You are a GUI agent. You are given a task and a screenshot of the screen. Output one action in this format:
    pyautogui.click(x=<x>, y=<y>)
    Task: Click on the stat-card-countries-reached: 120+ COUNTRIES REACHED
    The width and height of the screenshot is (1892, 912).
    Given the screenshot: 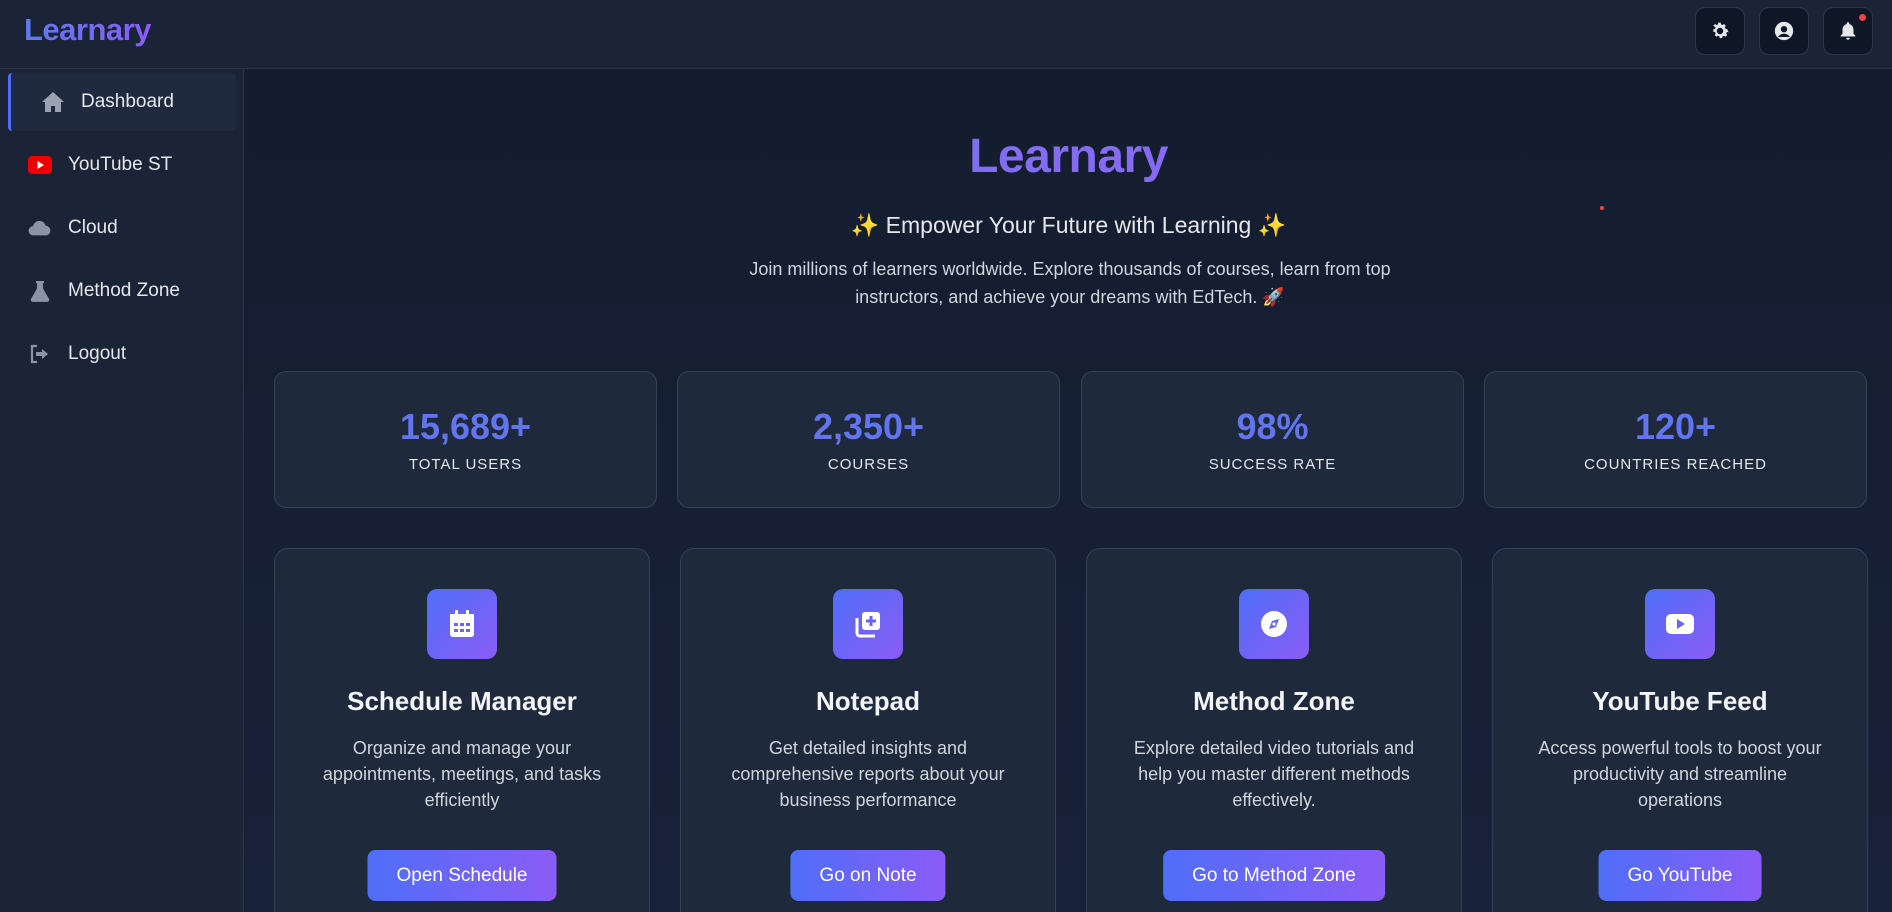 What is the action you would take?
    pyautogui.click(x=1675, y=439)
    